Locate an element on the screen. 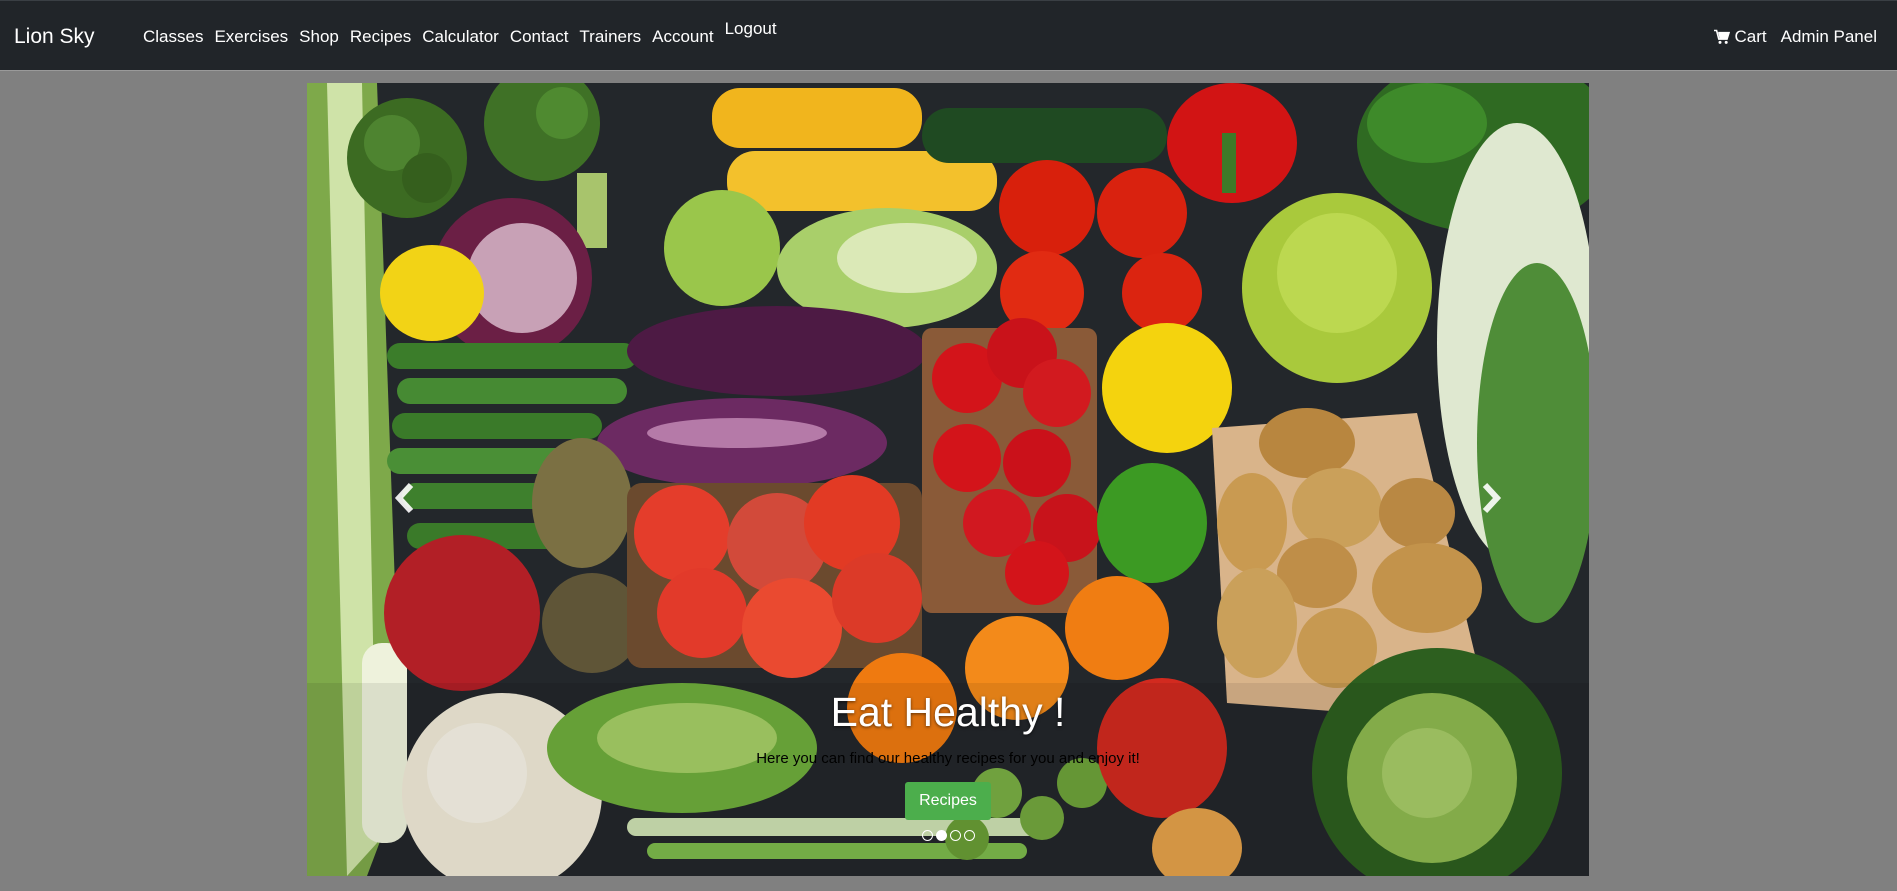 The height and width of the screenshot is (891, 1897). recipes-button: Recipes is located at coordinates (948, 801).